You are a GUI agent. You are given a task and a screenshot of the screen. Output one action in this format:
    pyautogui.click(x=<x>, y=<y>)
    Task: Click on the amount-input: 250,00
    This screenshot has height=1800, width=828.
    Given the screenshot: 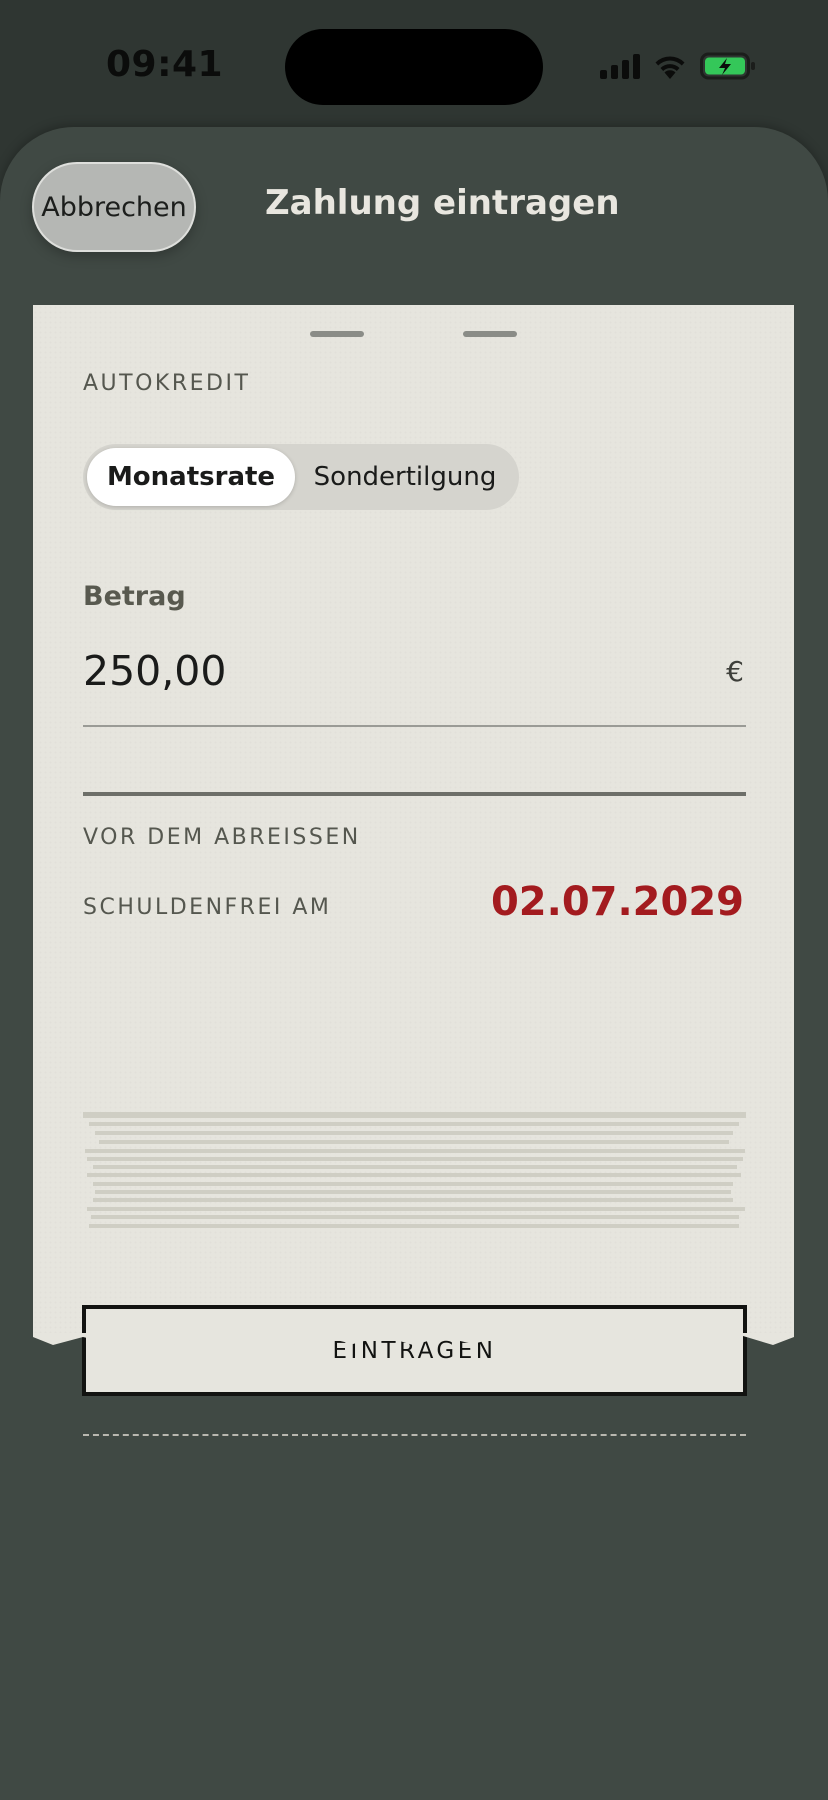 What is the action you would take?
    pyautogui.click(x=154, y=671)
    